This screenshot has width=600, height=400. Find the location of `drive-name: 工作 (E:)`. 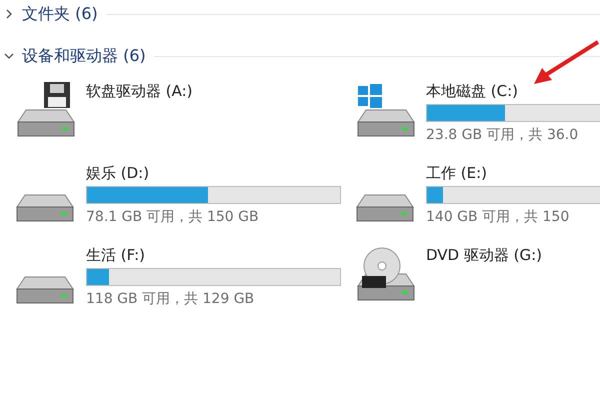

drive-name: 工作 (E:) is located at coordinates (513, 173).